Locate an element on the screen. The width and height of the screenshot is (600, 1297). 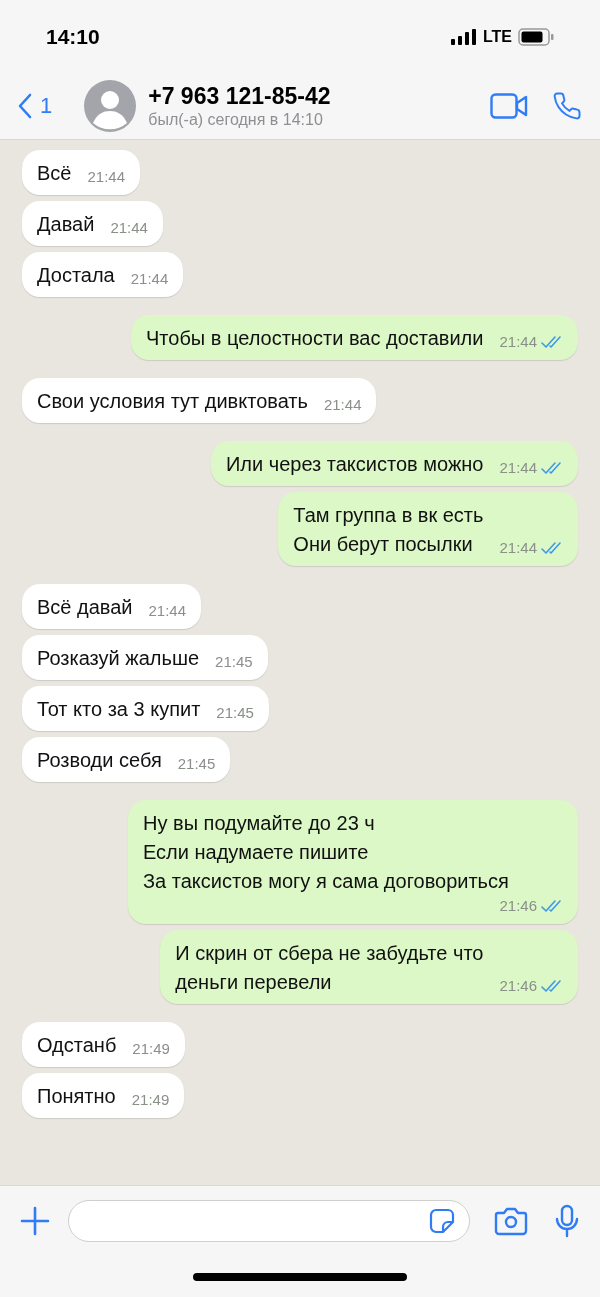
message-text: Одстанб is located at coordinates (77, 1045).